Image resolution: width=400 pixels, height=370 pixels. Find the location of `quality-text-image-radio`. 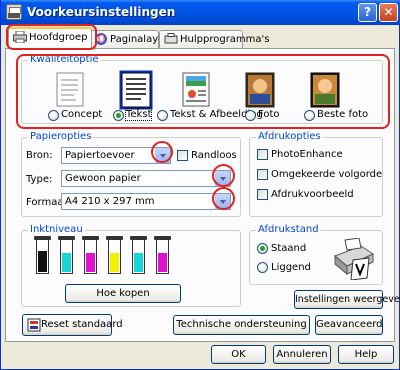

quality-text-image-radio is located at coordinates (162, 115).